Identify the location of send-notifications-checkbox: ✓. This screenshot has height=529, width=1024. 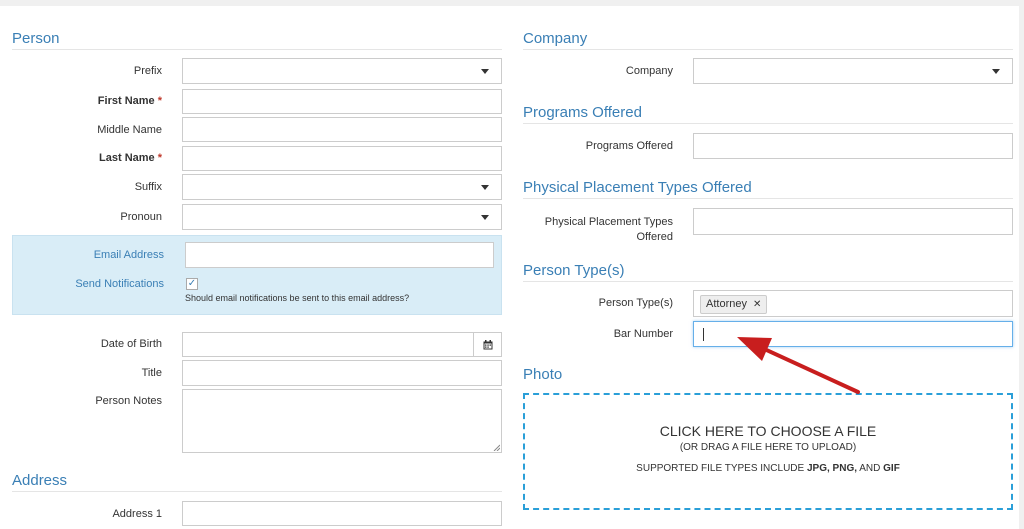
(192, 284).